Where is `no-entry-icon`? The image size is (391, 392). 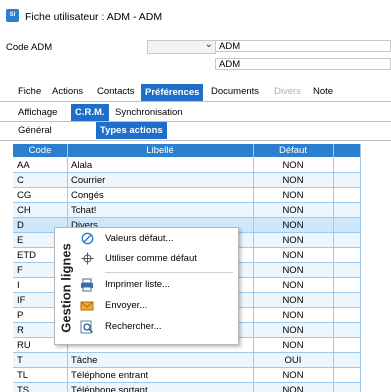 no-entry-icon is located at coordinates (87, 239).